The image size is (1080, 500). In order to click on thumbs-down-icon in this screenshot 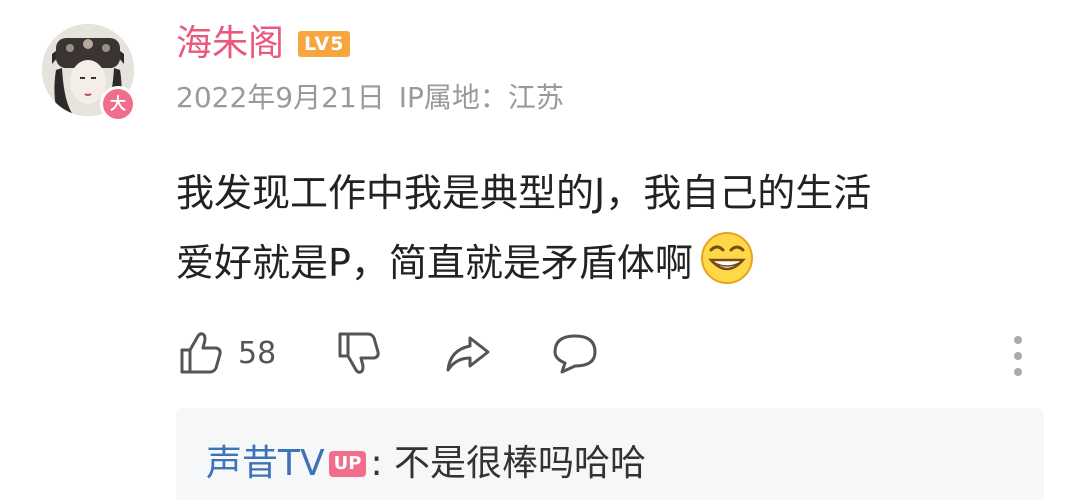, I will do `click(359, 353)`.